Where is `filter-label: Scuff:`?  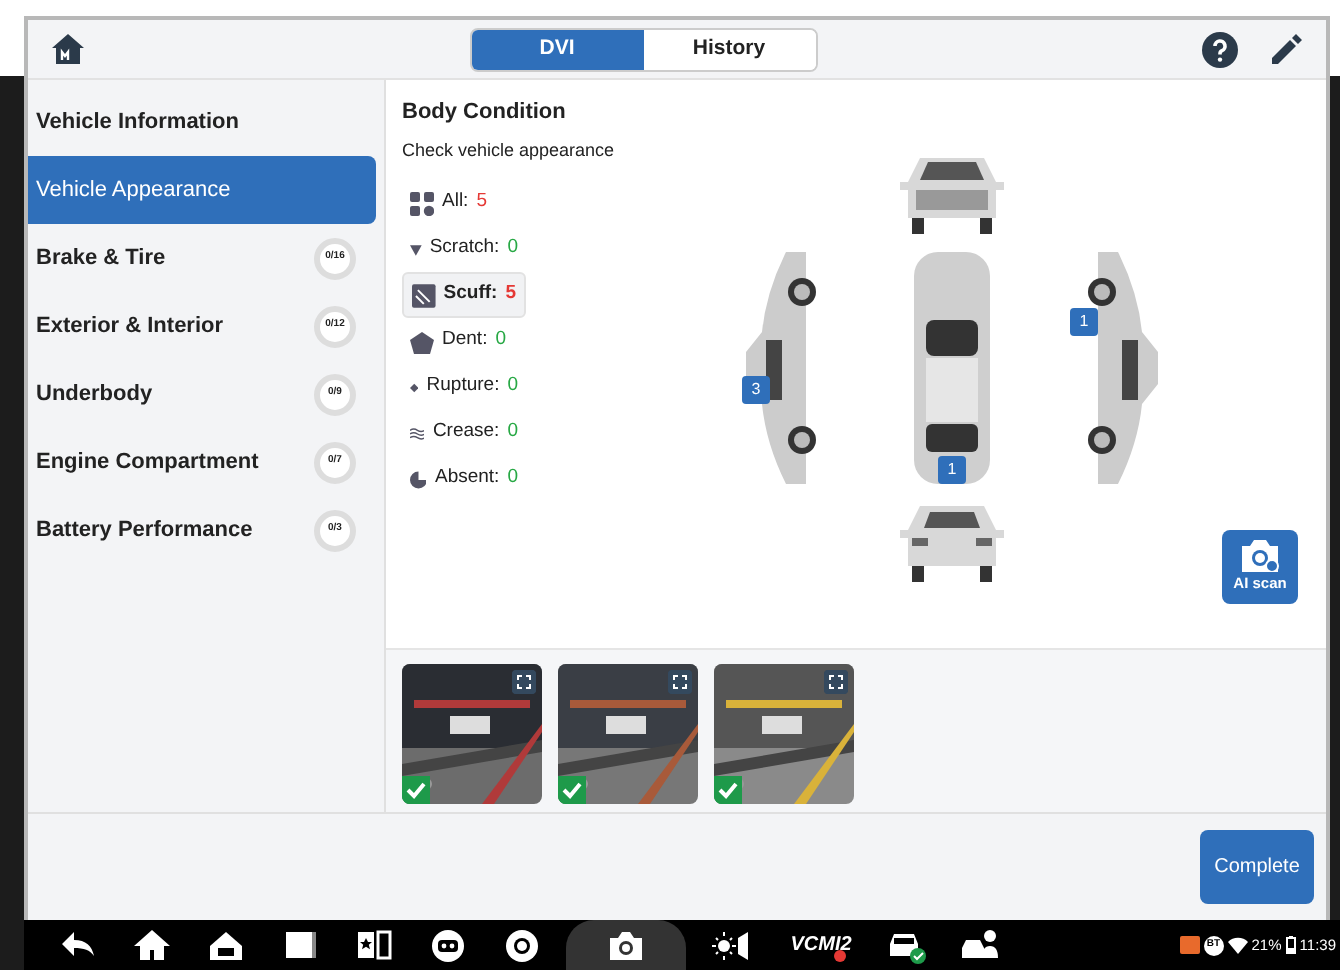
filter-label: Scuff: is located at coordinates (470, 294).